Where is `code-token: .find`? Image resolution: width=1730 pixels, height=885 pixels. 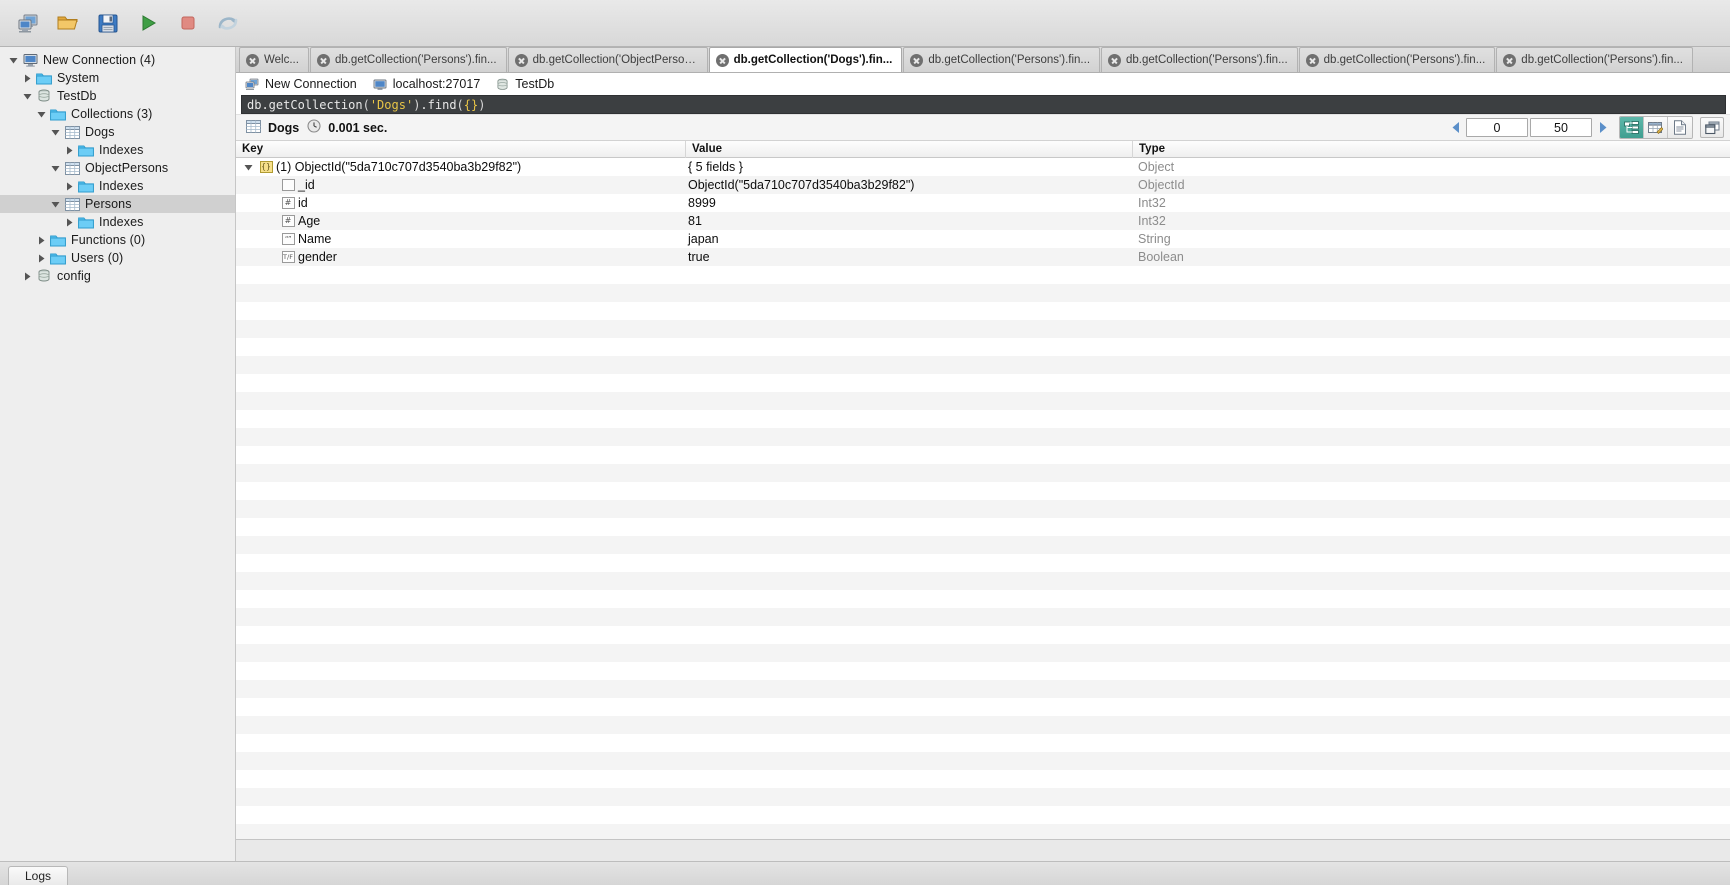
code-token: .find is located at coordinates (438, 104).